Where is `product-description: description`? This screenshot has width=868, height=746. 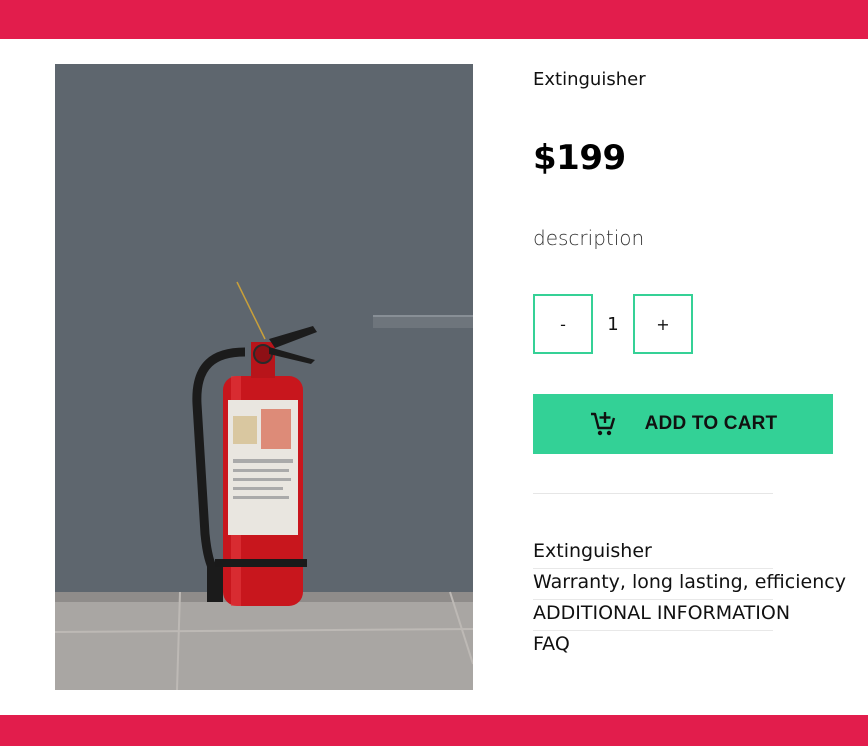 product-description: description is located at coordinates (589, 238).